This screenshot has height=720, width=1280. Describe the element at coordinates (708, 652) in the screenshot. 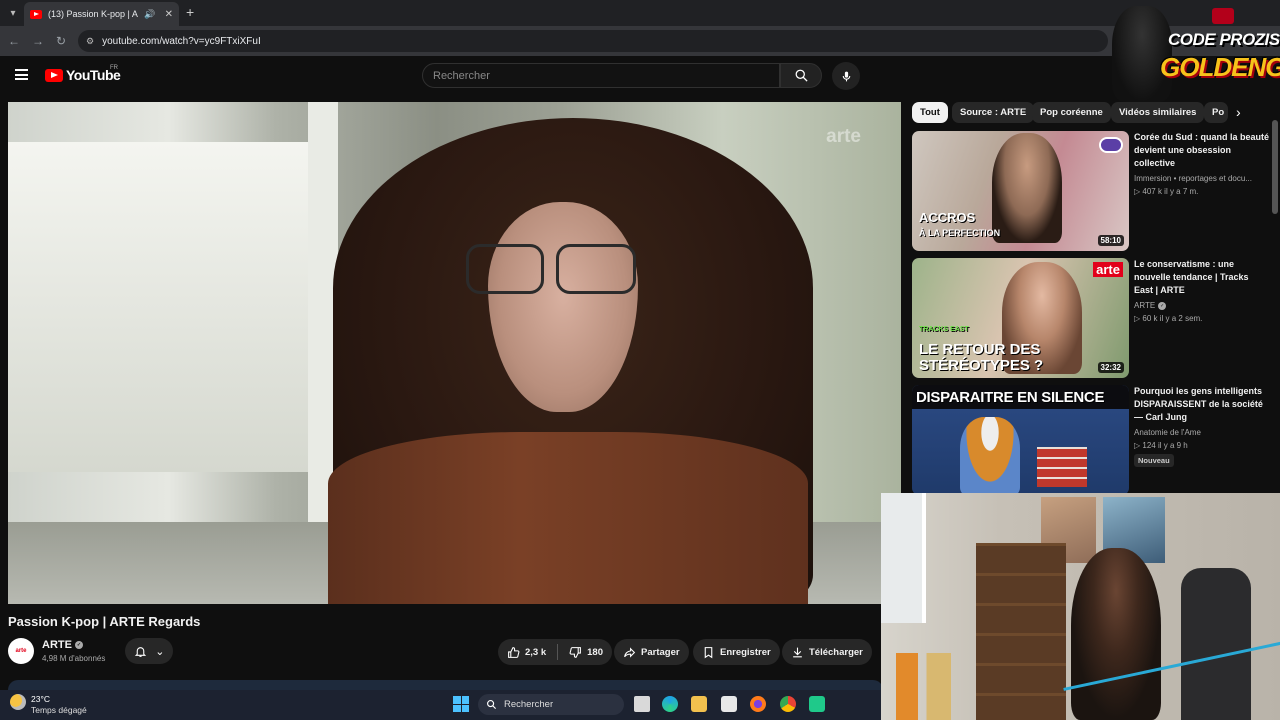

I see `save-icon` at that location.